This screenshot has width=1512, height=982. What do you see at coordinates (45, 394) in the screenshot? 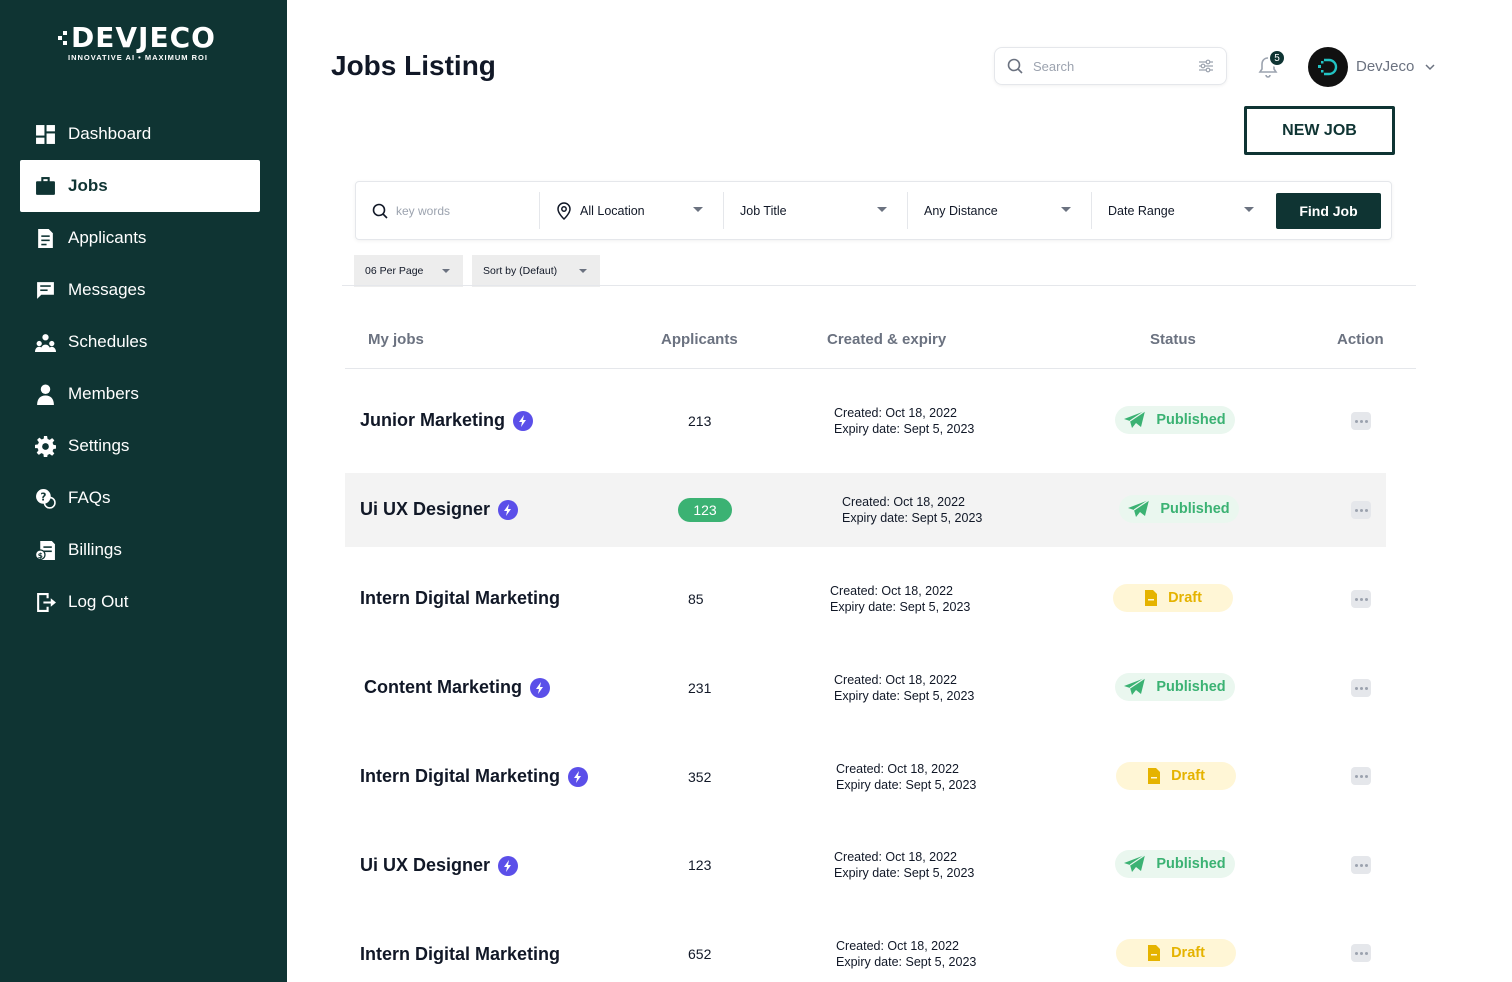
I see `user-icon` at bounding box center [45, 394].